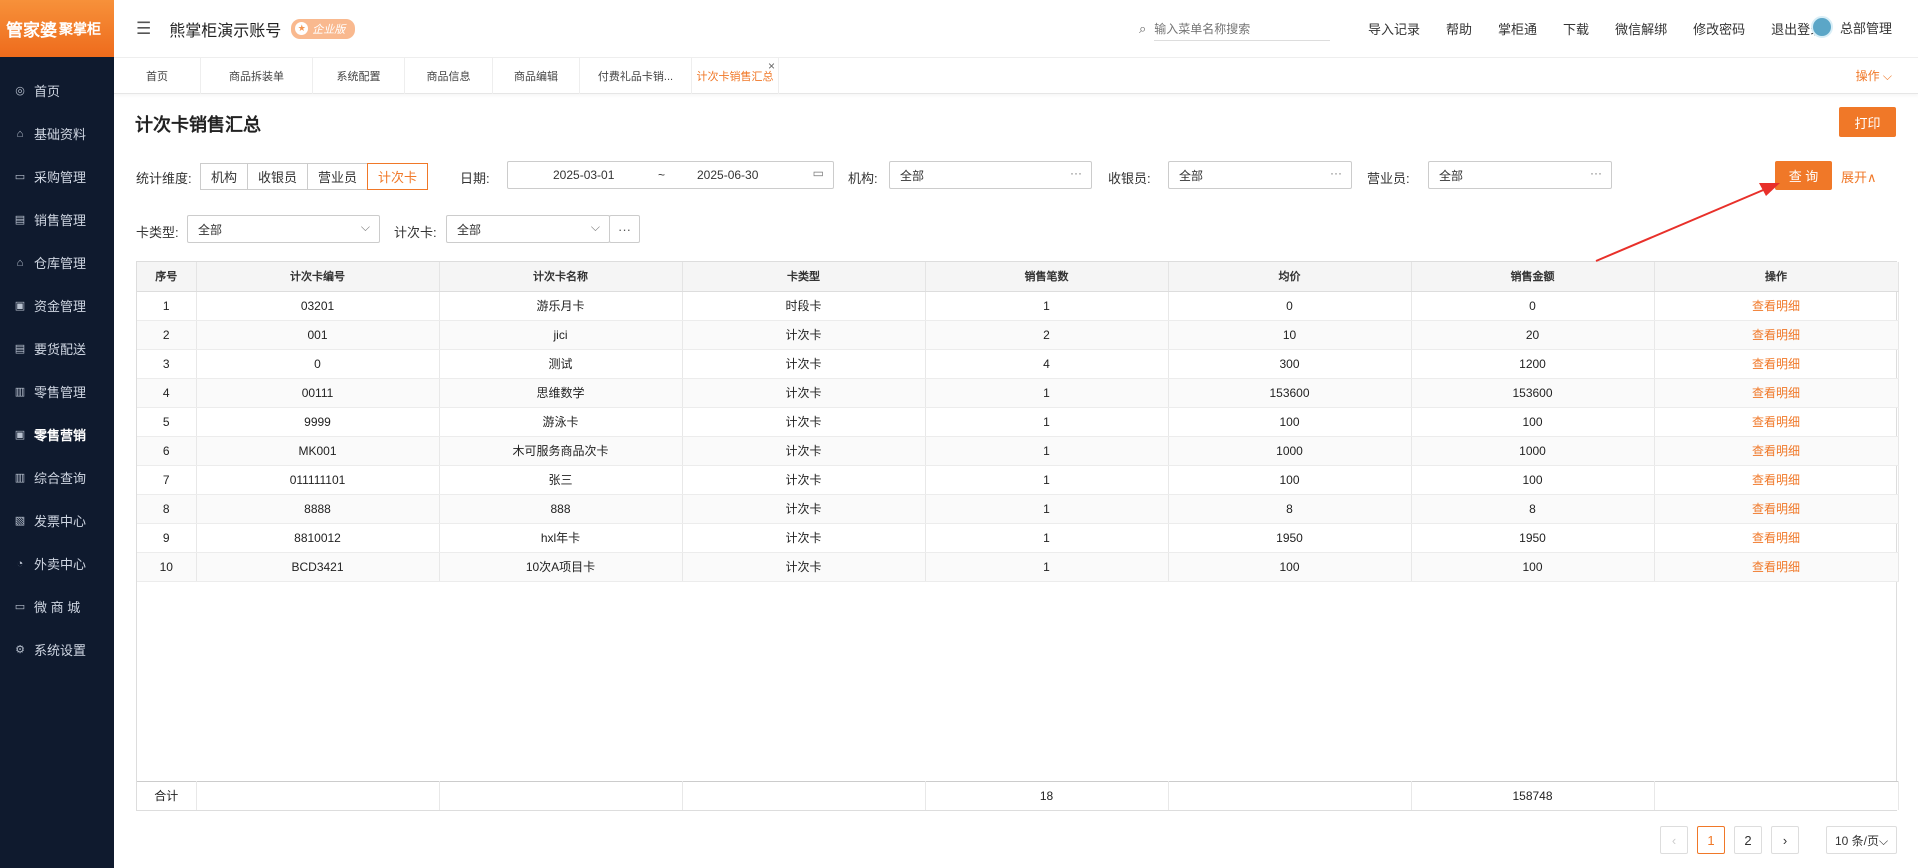 The height and width of the screenshot is (868, 1918). What do you see at coordinates (1674, 840) in the screenshot?
I see `prev-page-button: ‹` at bounding box center [1674, 840].